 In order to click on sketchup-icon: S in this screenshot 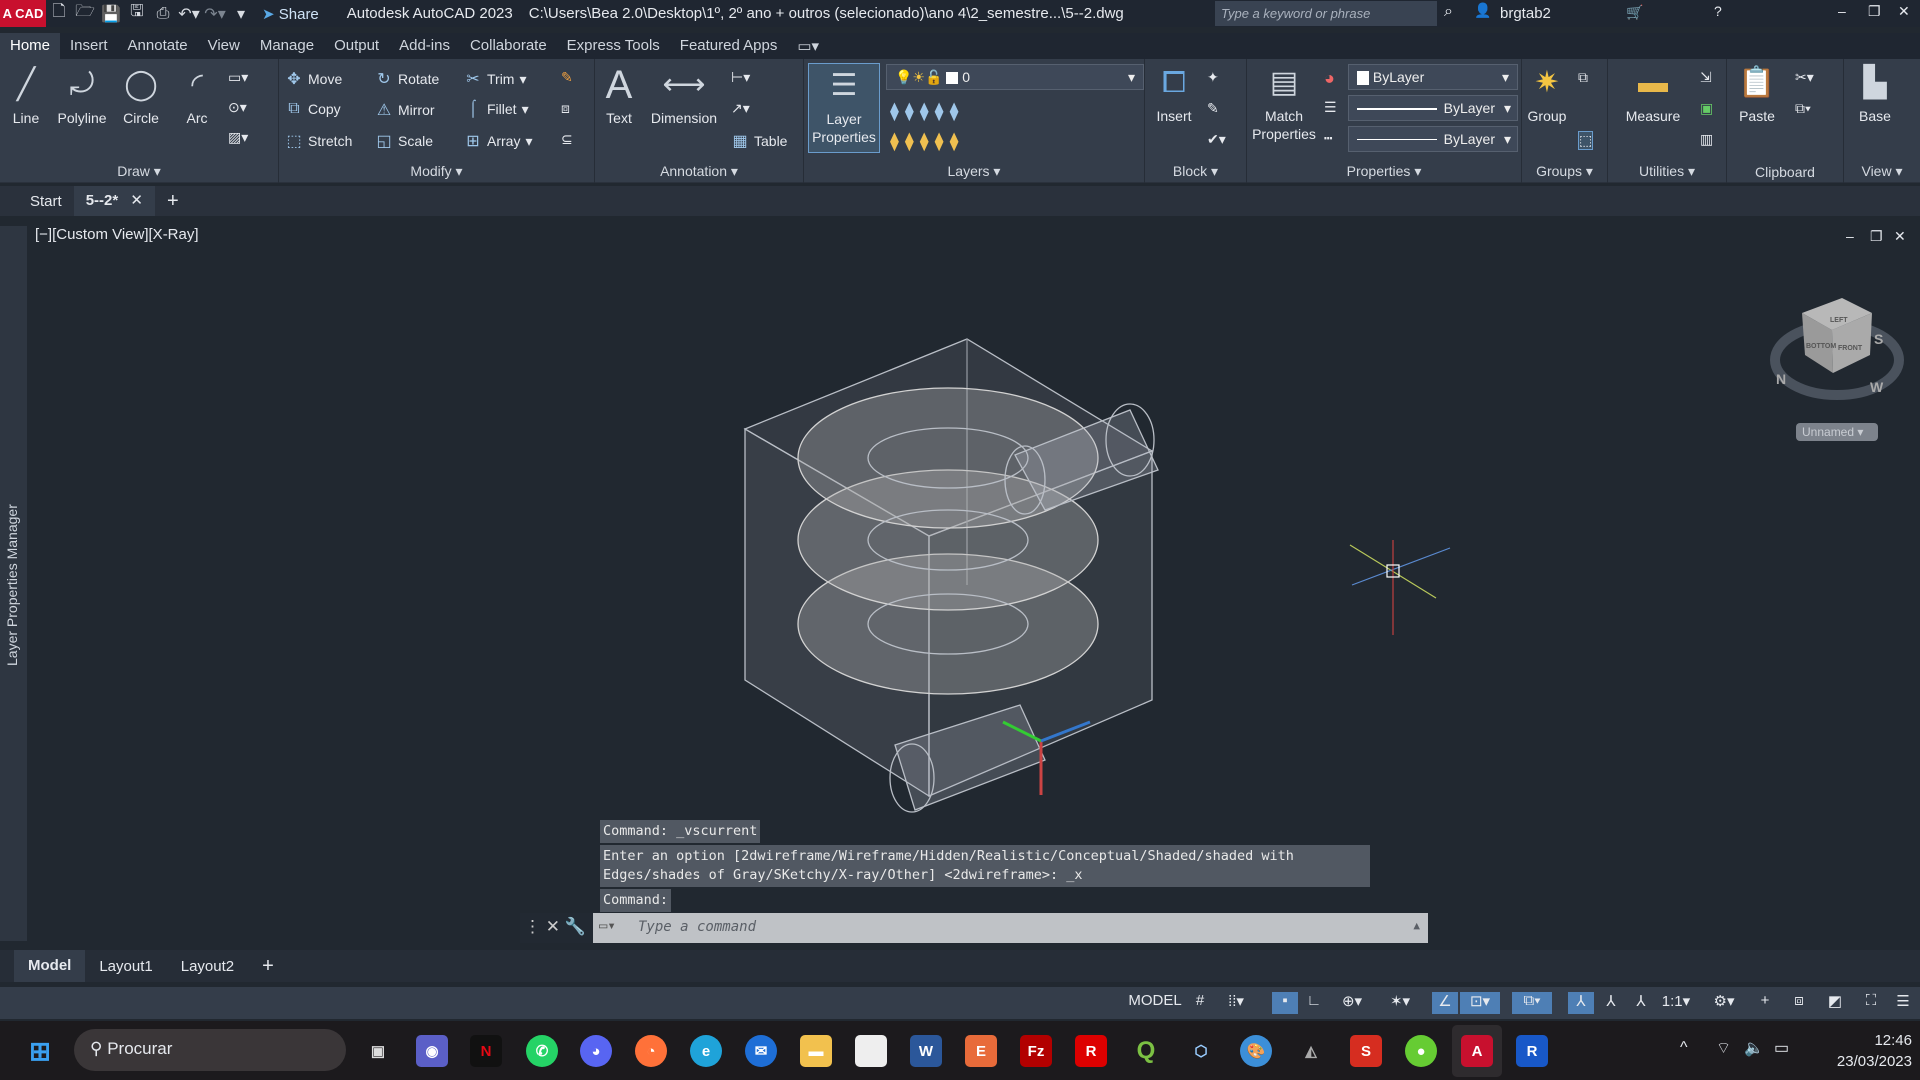, I will do `click(1366, 1051)`.